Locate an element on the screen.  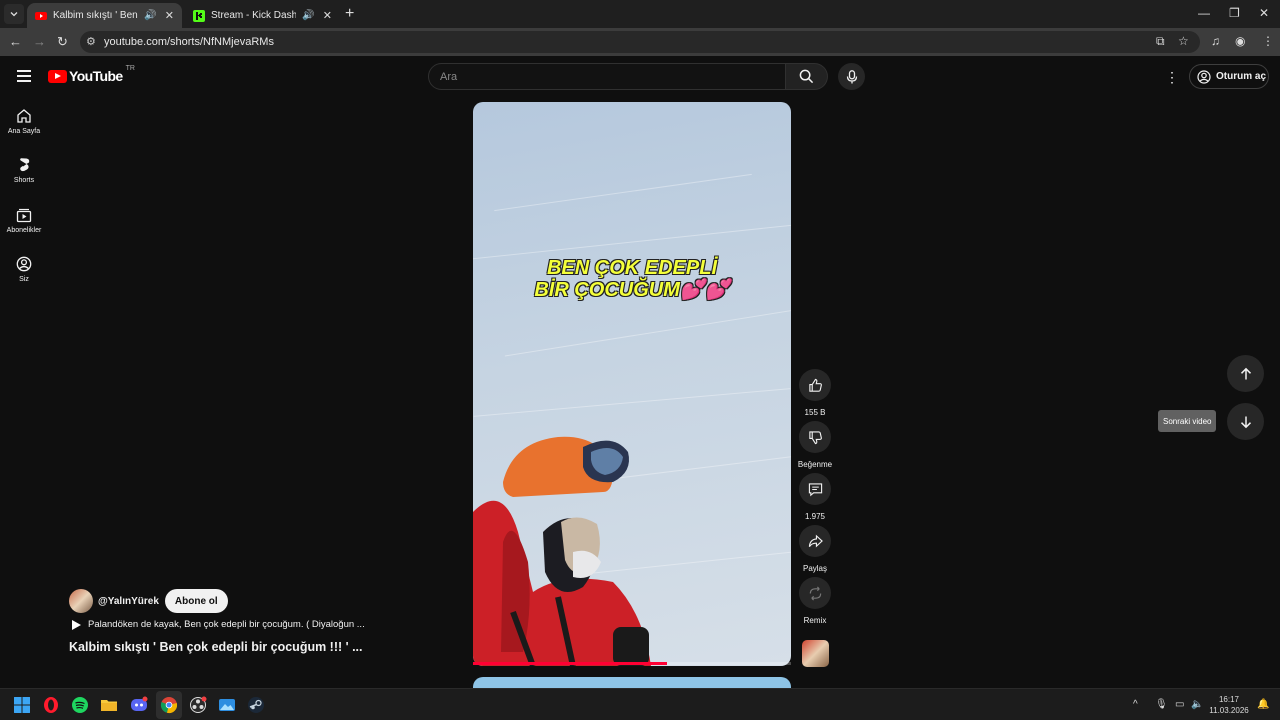
tab-search-button is located at coordinates (14, 14).